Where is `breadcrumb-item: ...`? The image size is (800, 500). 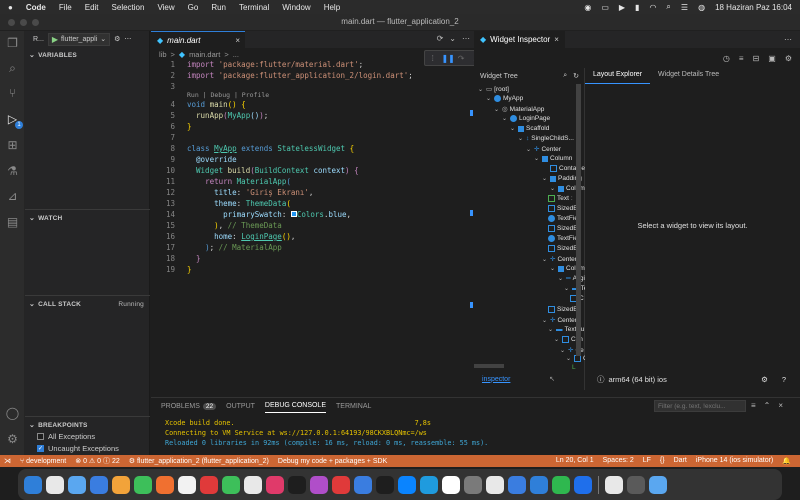 breadcrumb-item: ... is located at coordinates (236, 54).